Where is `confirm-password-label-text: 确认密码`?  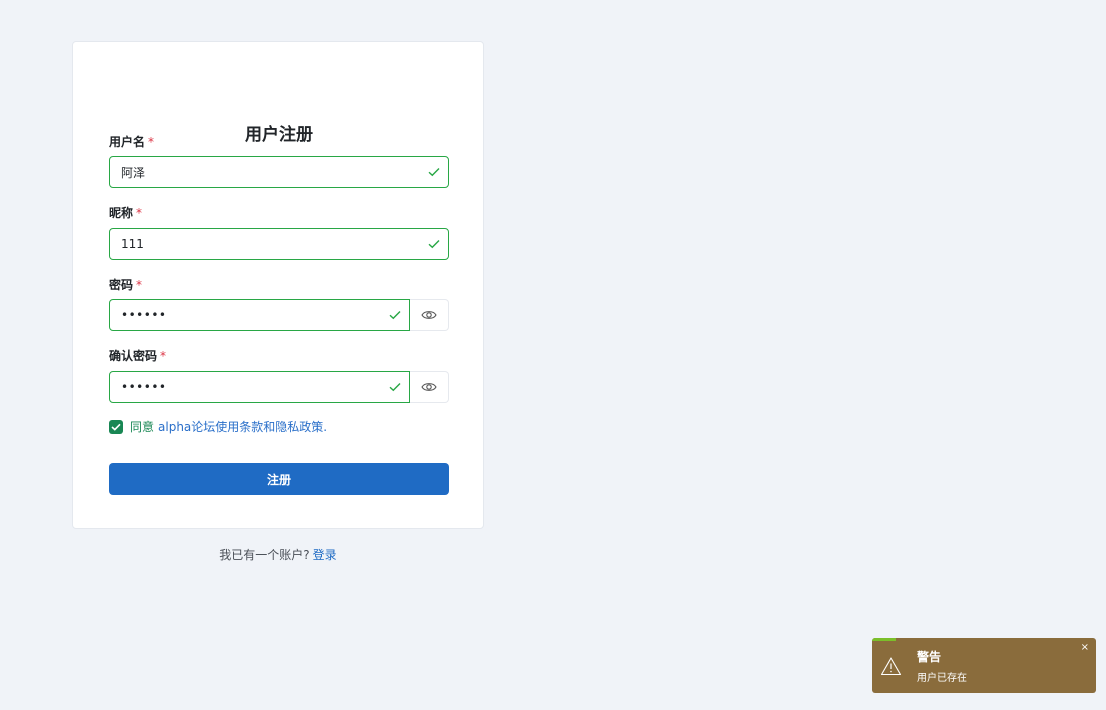
confirm-password-label-text: 确认密码 is located at coordinates (133, 356).